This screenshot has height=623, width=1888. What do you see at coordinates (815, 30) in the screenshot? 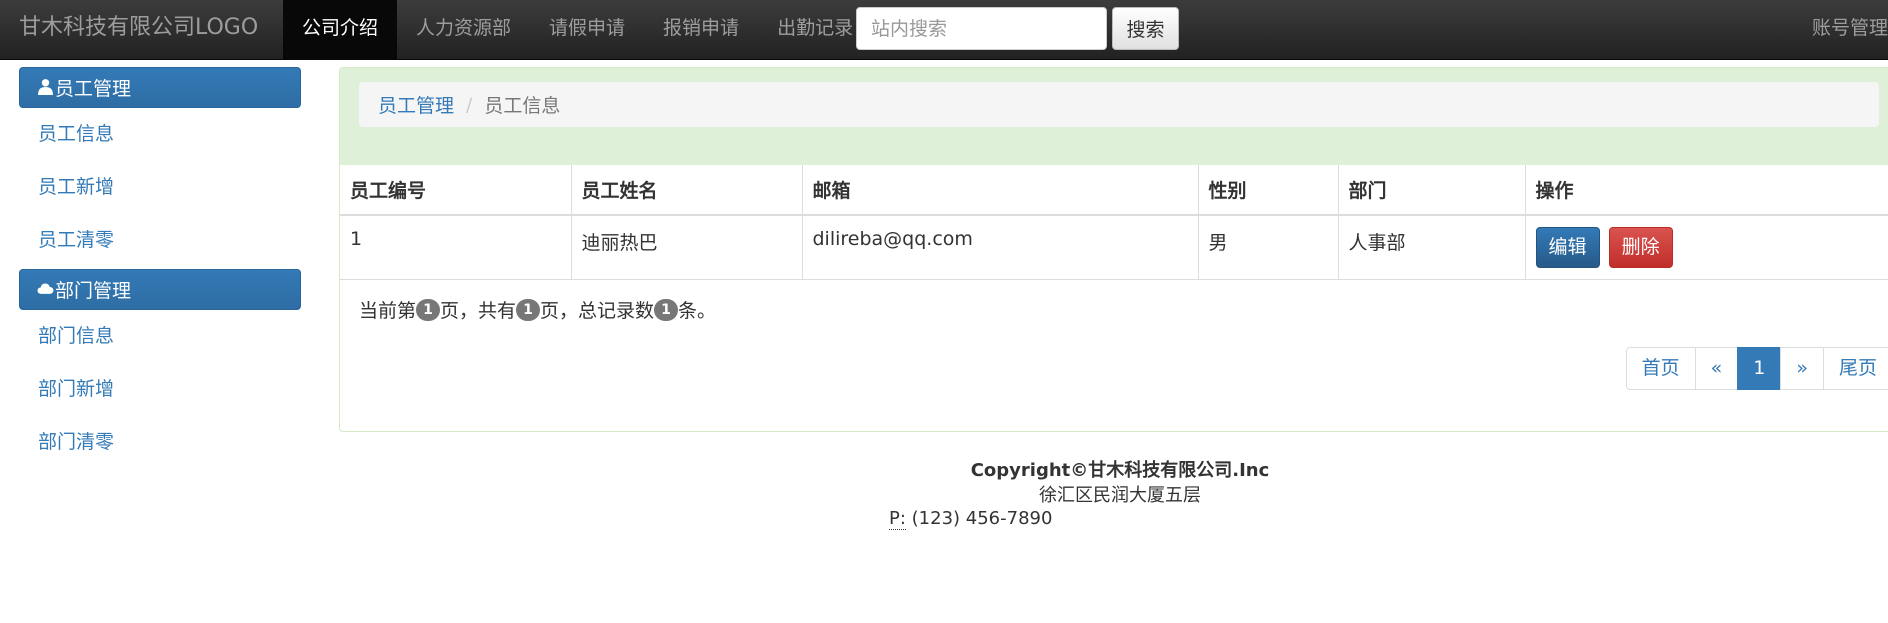
I see `nav-item-attendance: 出勤记录` at bounding box center [815, 30].